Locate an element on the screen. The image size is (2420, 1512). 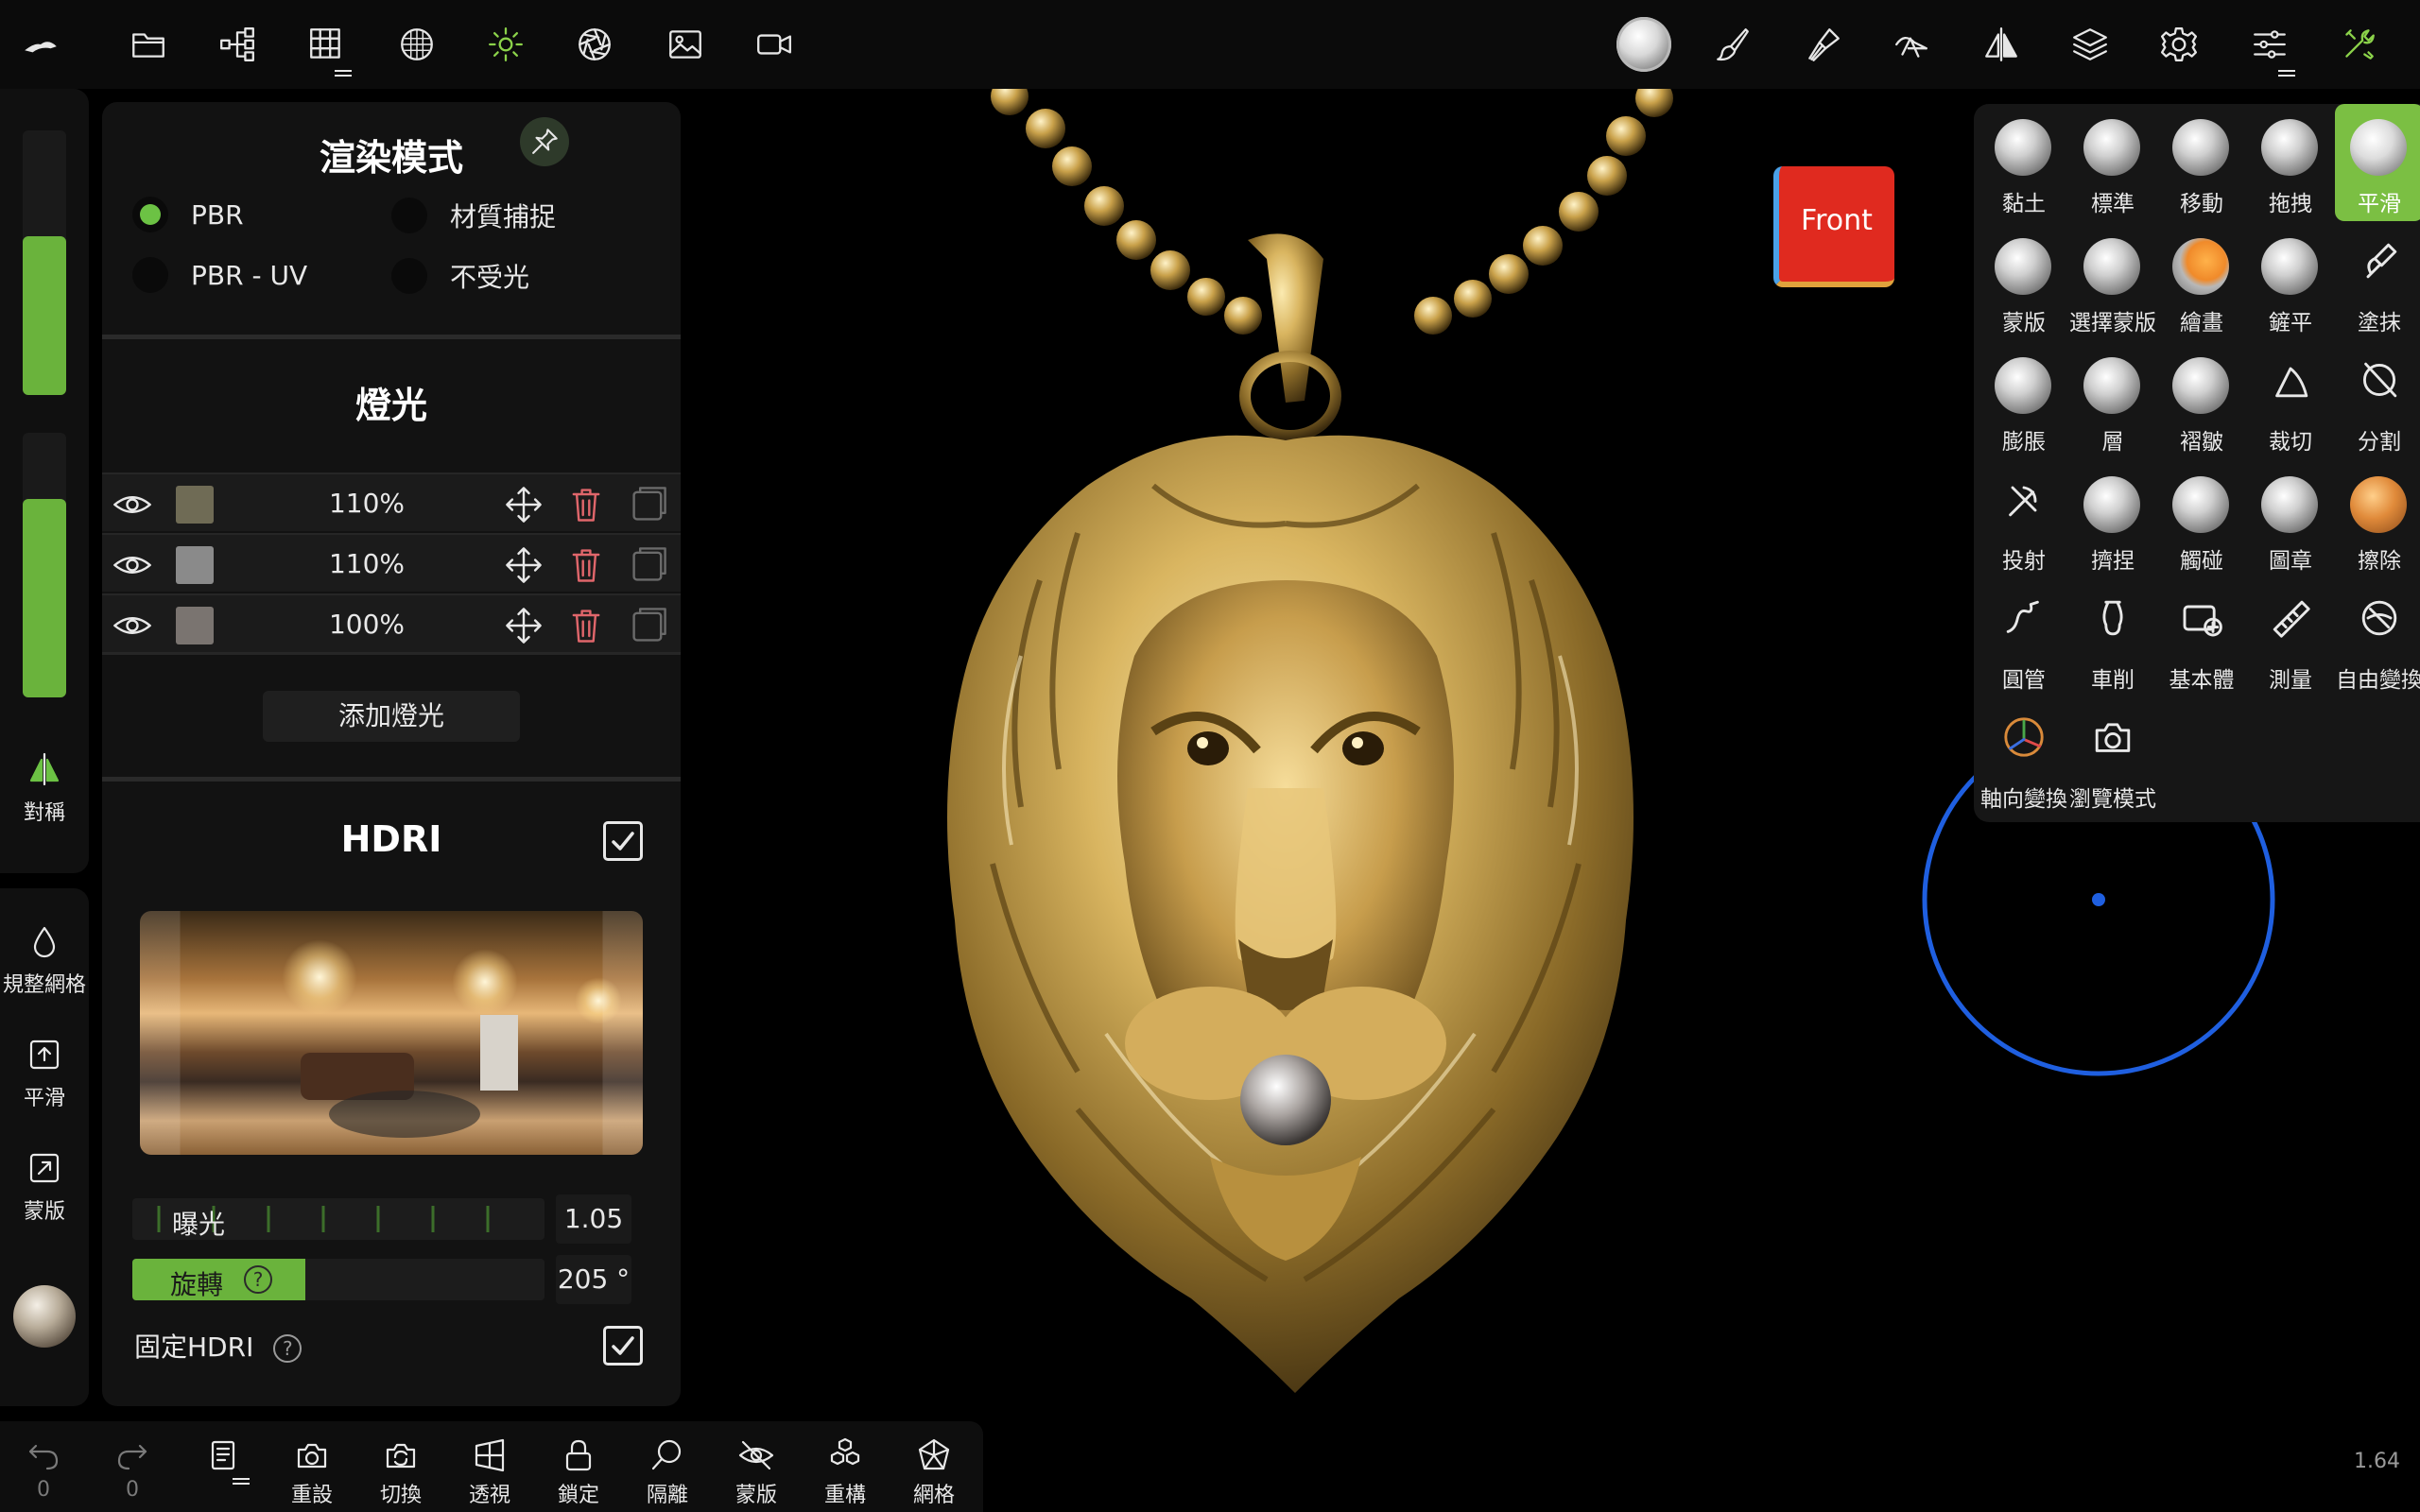
tool-drag-sphere: 拖拽 is located at coordinates (2290, 162).